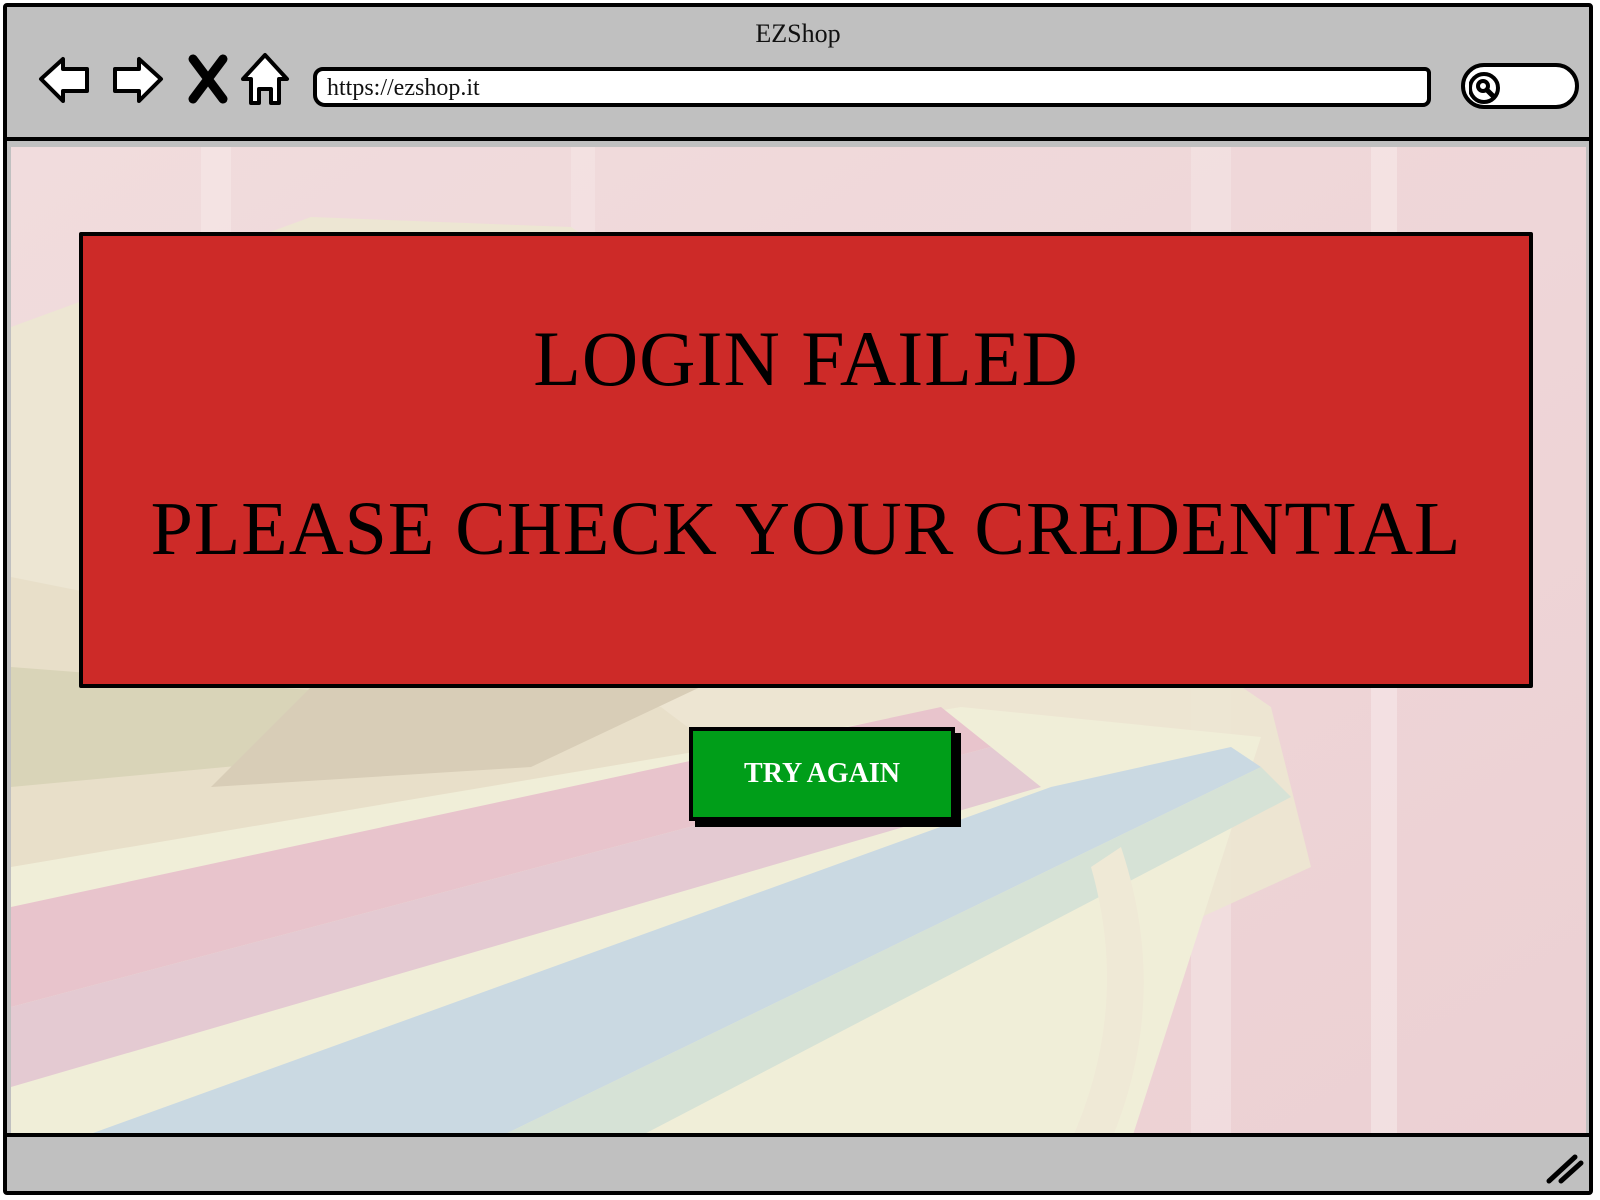  I want to click on resize-grip-icon, so click(1565, 1167).